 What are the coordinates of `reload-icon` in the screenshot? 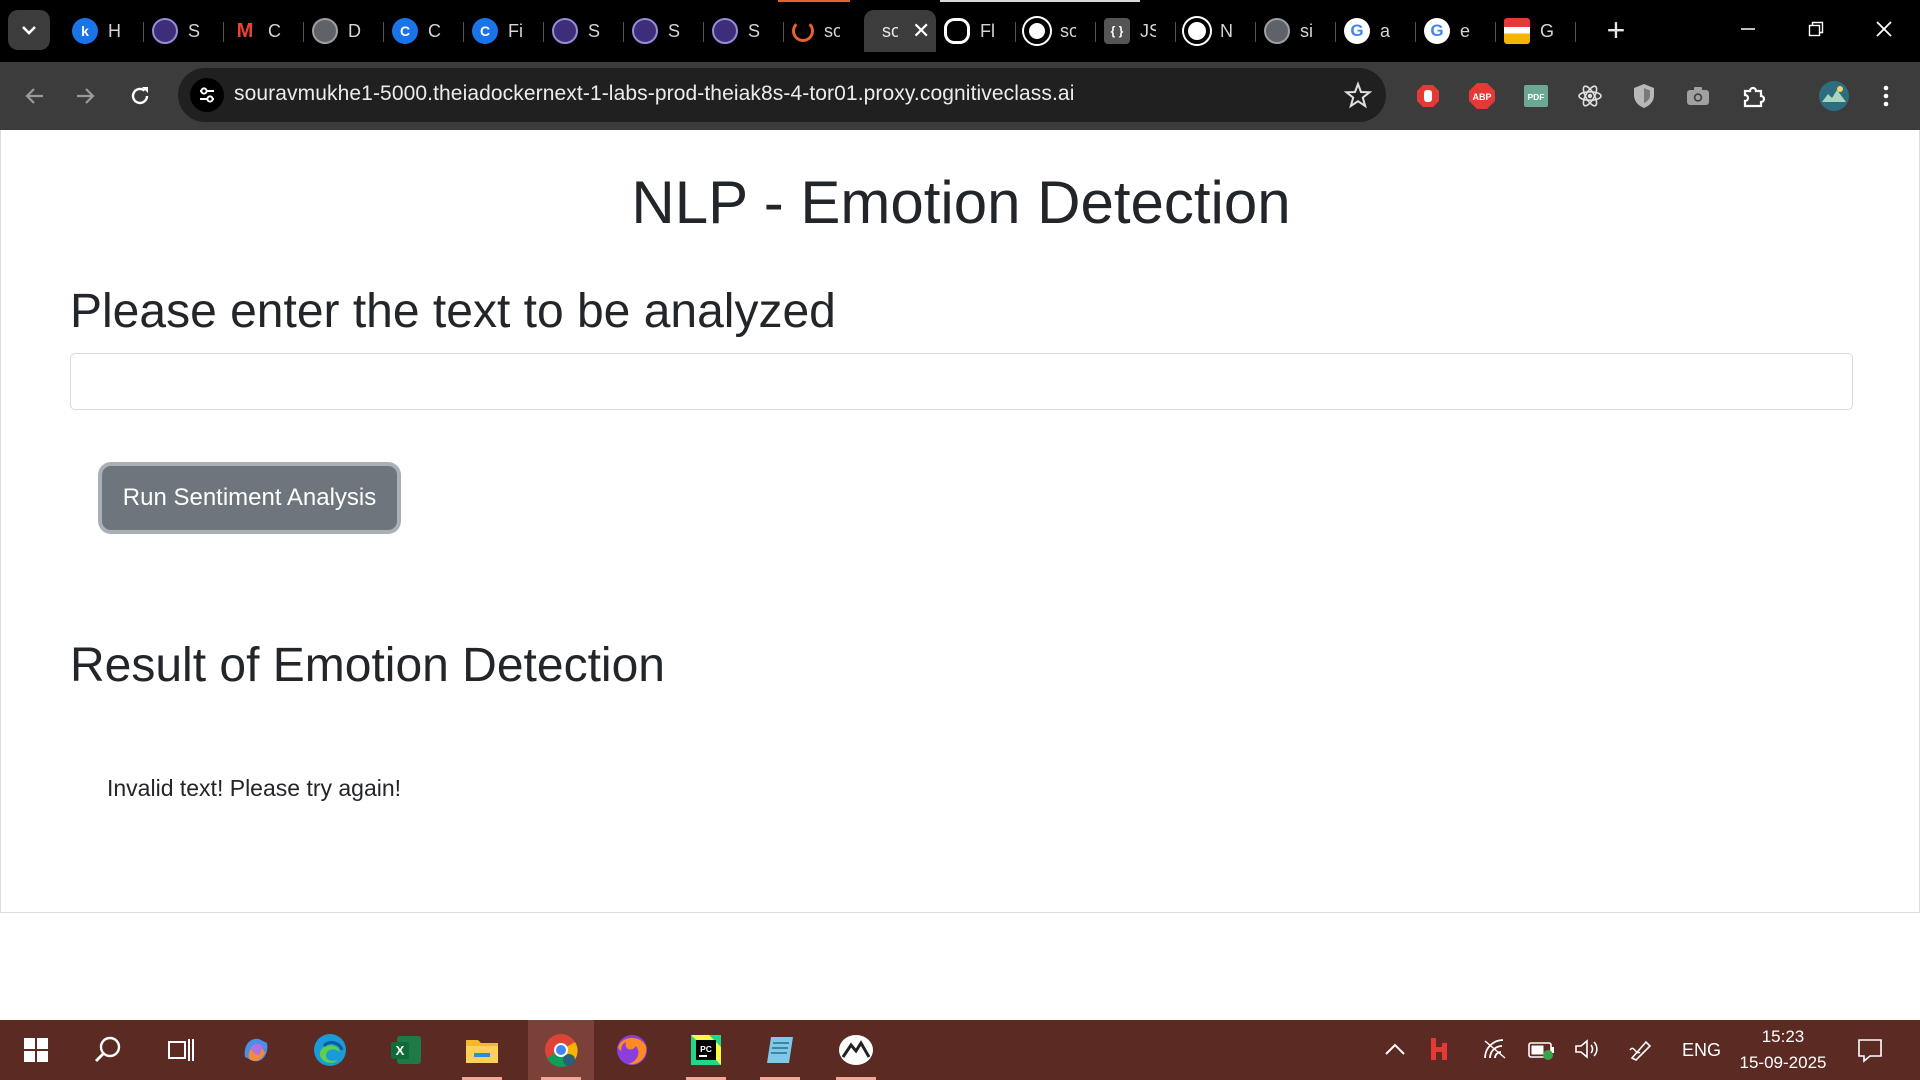 It's located at (140, 96).